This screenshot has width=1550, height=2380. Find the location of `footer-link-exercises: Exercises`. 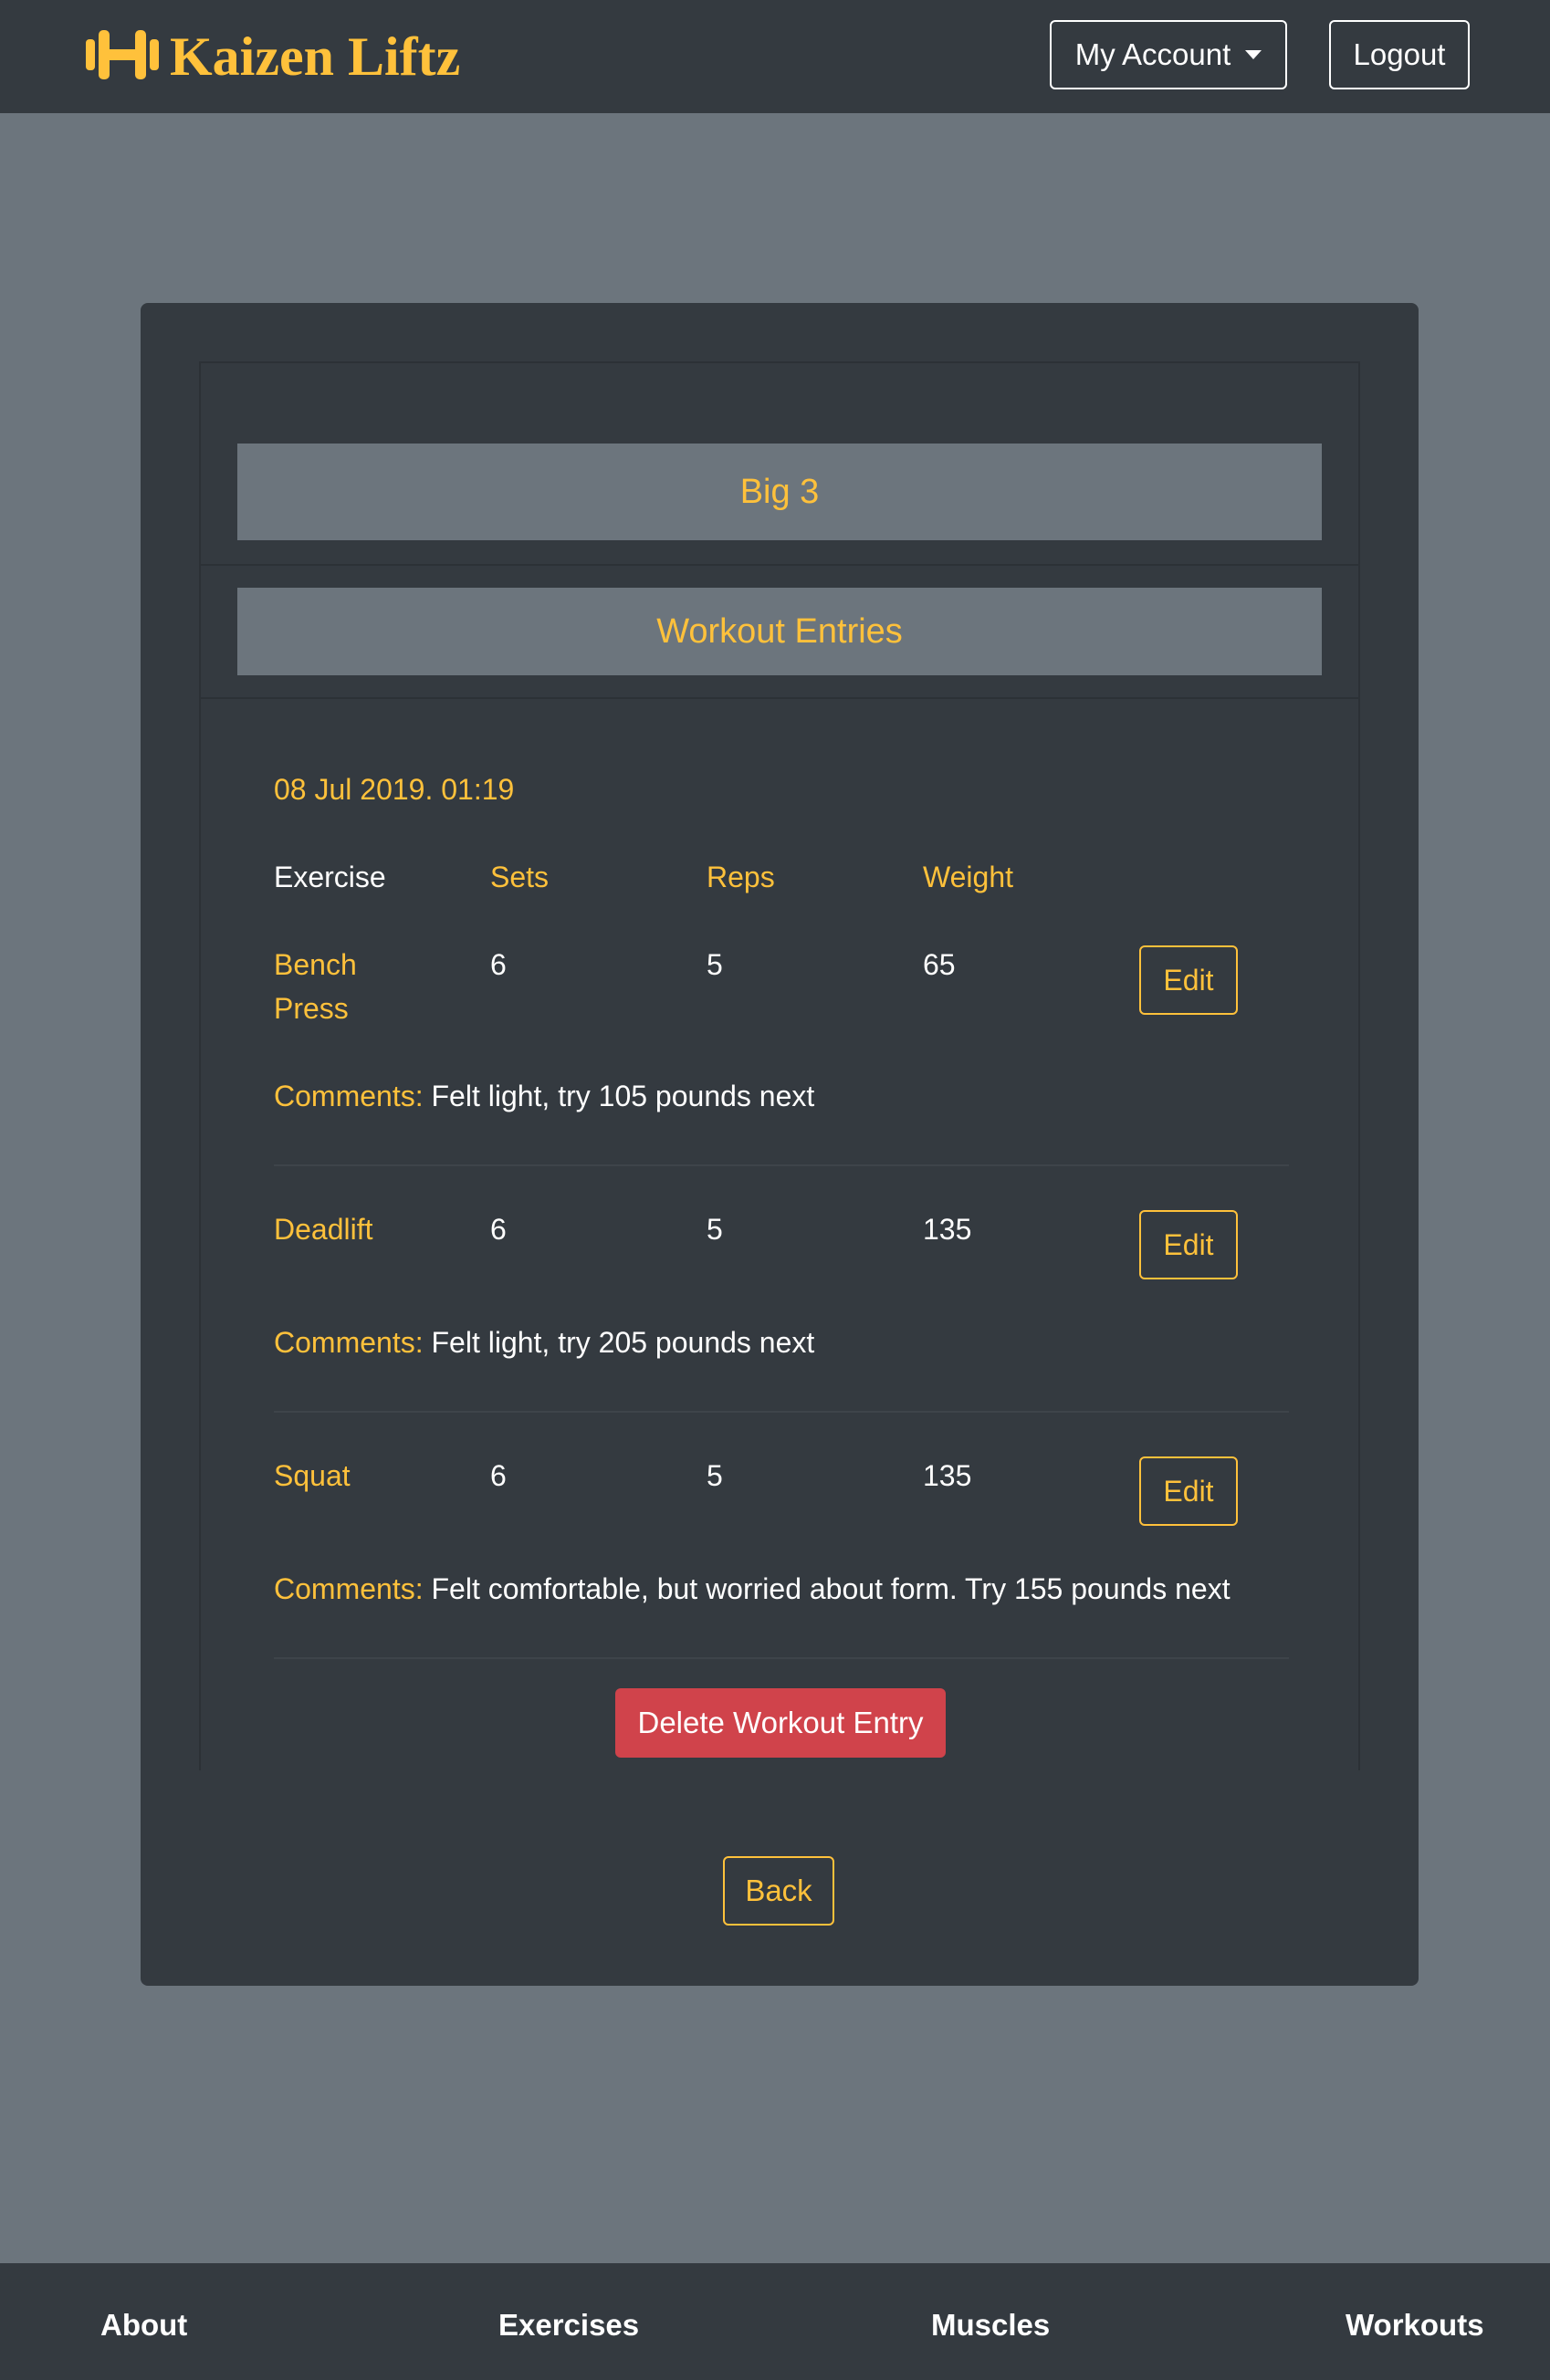

footer-link-exercises: Exercises is located at coordinates (568, 2325).